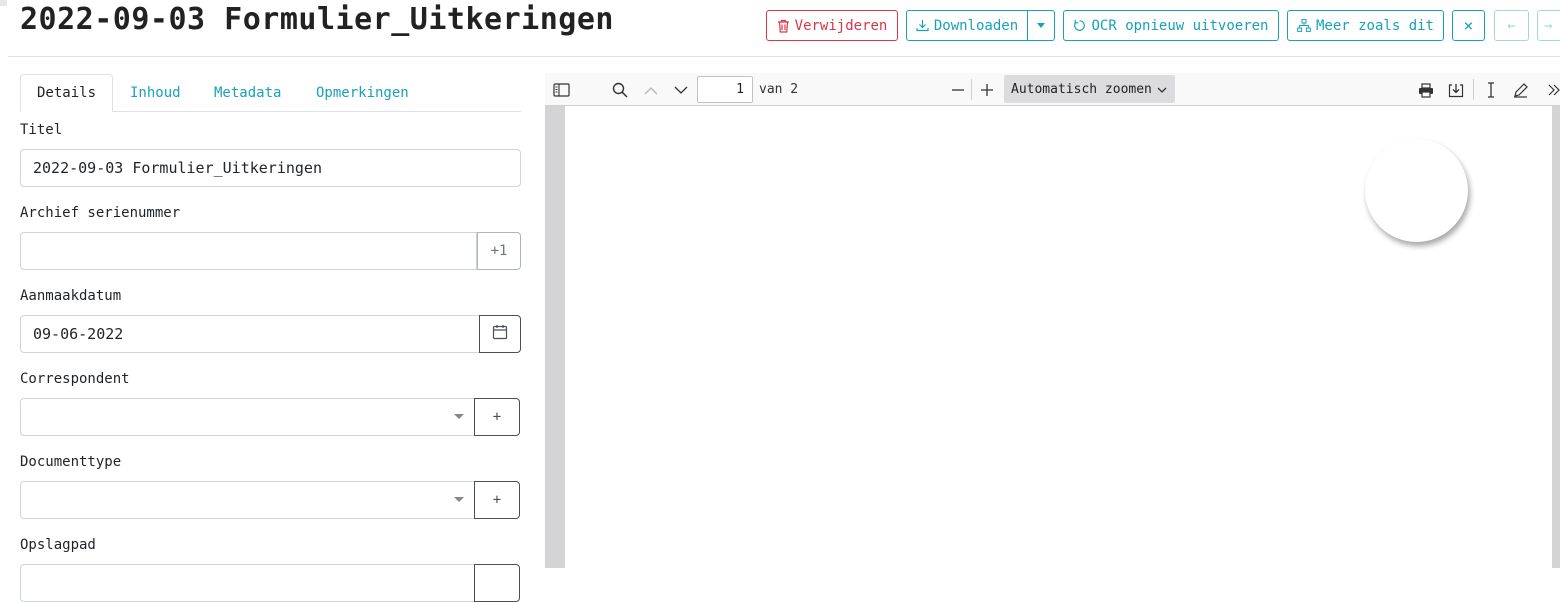 This screenshot has height=602, width=1560. I want to click on delete-label: Verwijderen, so click(841, 25).